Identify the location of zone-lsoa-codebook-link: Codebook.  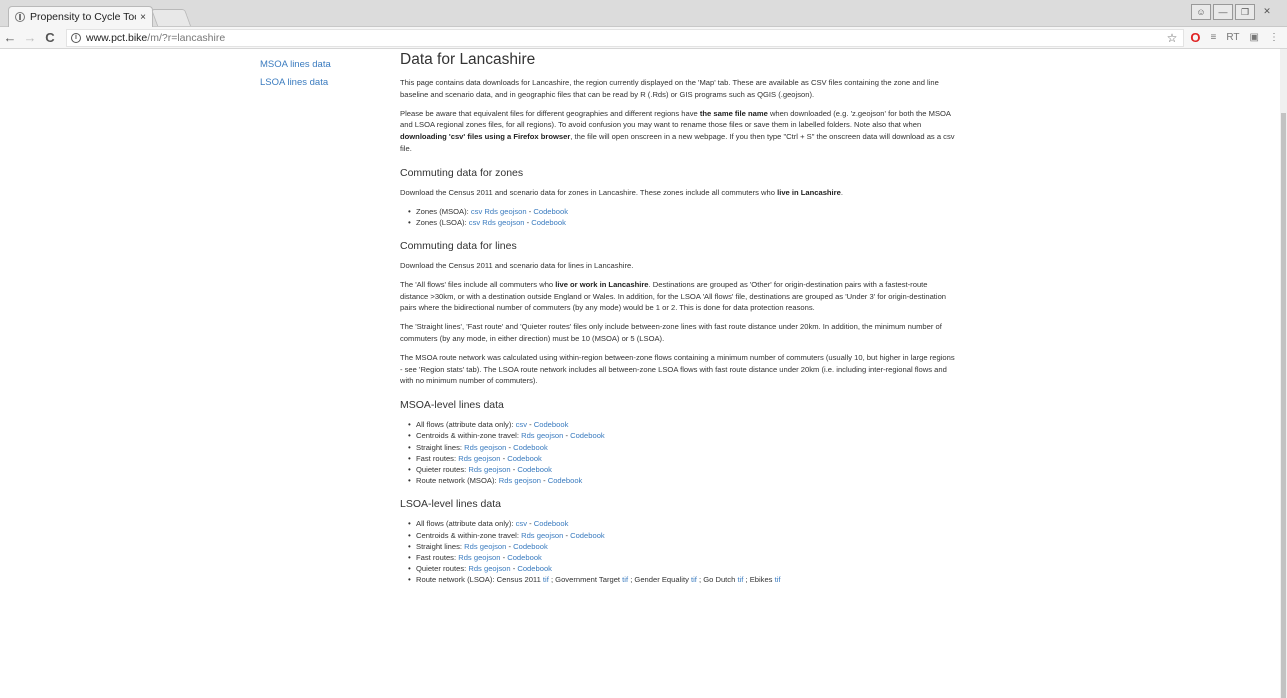
(548, 222).